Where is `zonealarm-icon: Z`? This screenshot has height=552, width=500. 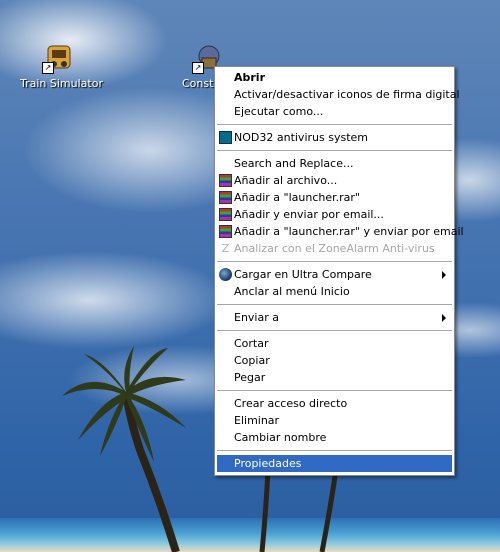
zonealarm-icon: Z is located at coordinates (225, 248).